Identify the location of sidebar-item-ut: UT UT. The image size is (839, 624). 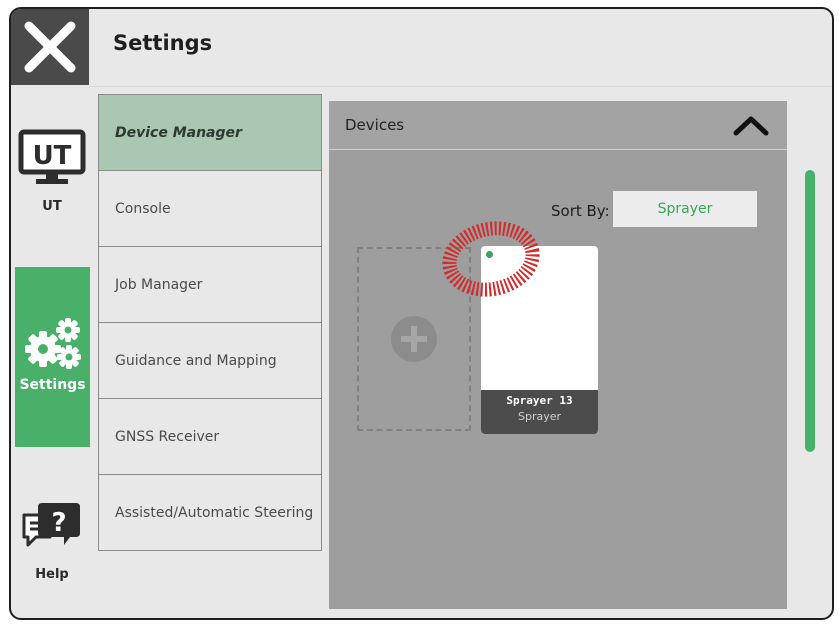
(52, 171).